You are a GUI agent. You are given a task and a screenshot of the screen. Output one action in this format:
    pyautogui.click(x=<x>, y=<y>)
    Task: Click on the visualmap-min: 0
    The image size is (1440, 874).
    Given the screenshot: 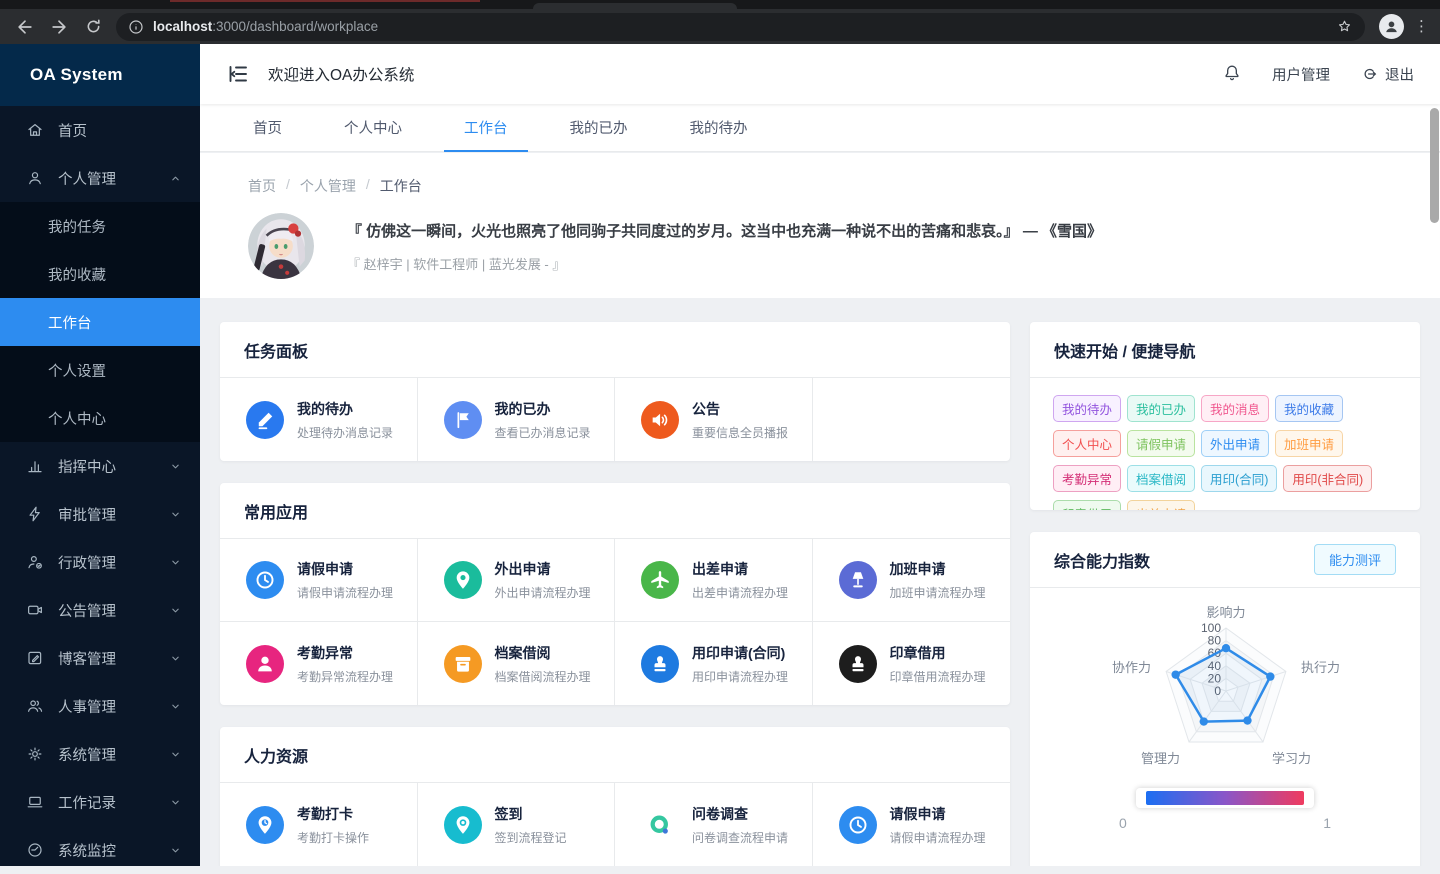 What is the action you would take?
    pyautogui.click(x=1123, y=823)
    